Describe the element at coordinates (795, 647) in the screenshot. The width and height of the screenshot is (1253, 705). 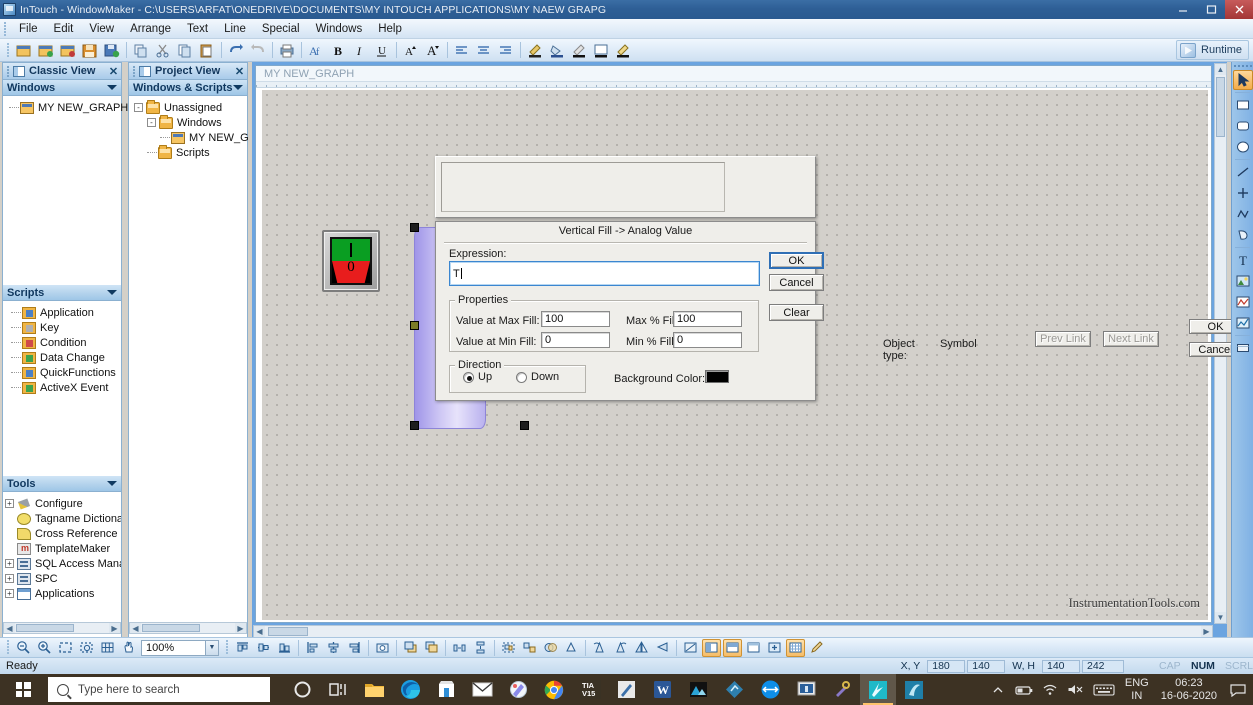
I see `show-grid-icon` at that location.